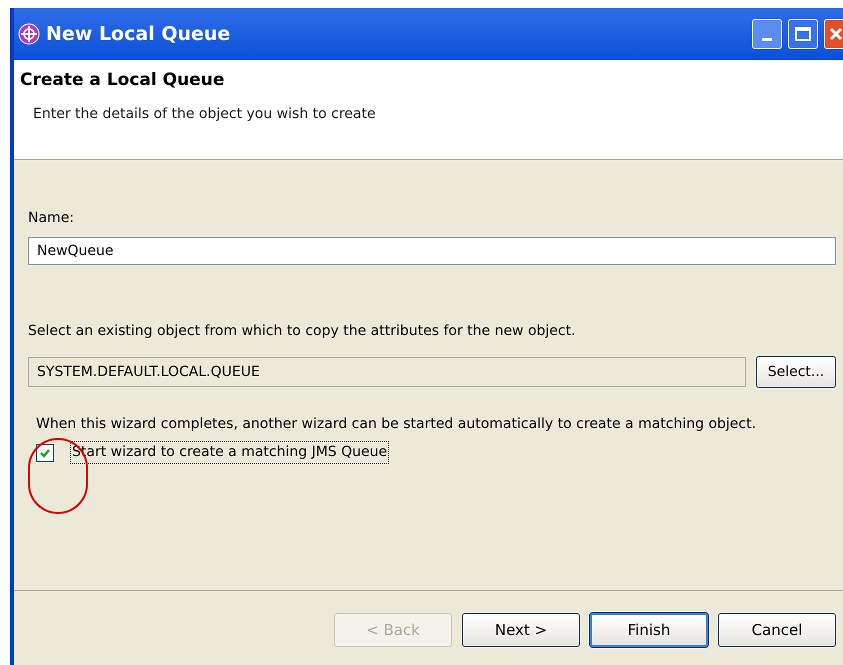 The image size is (843, 665). I want to click on checkbox, so click(45, 453).